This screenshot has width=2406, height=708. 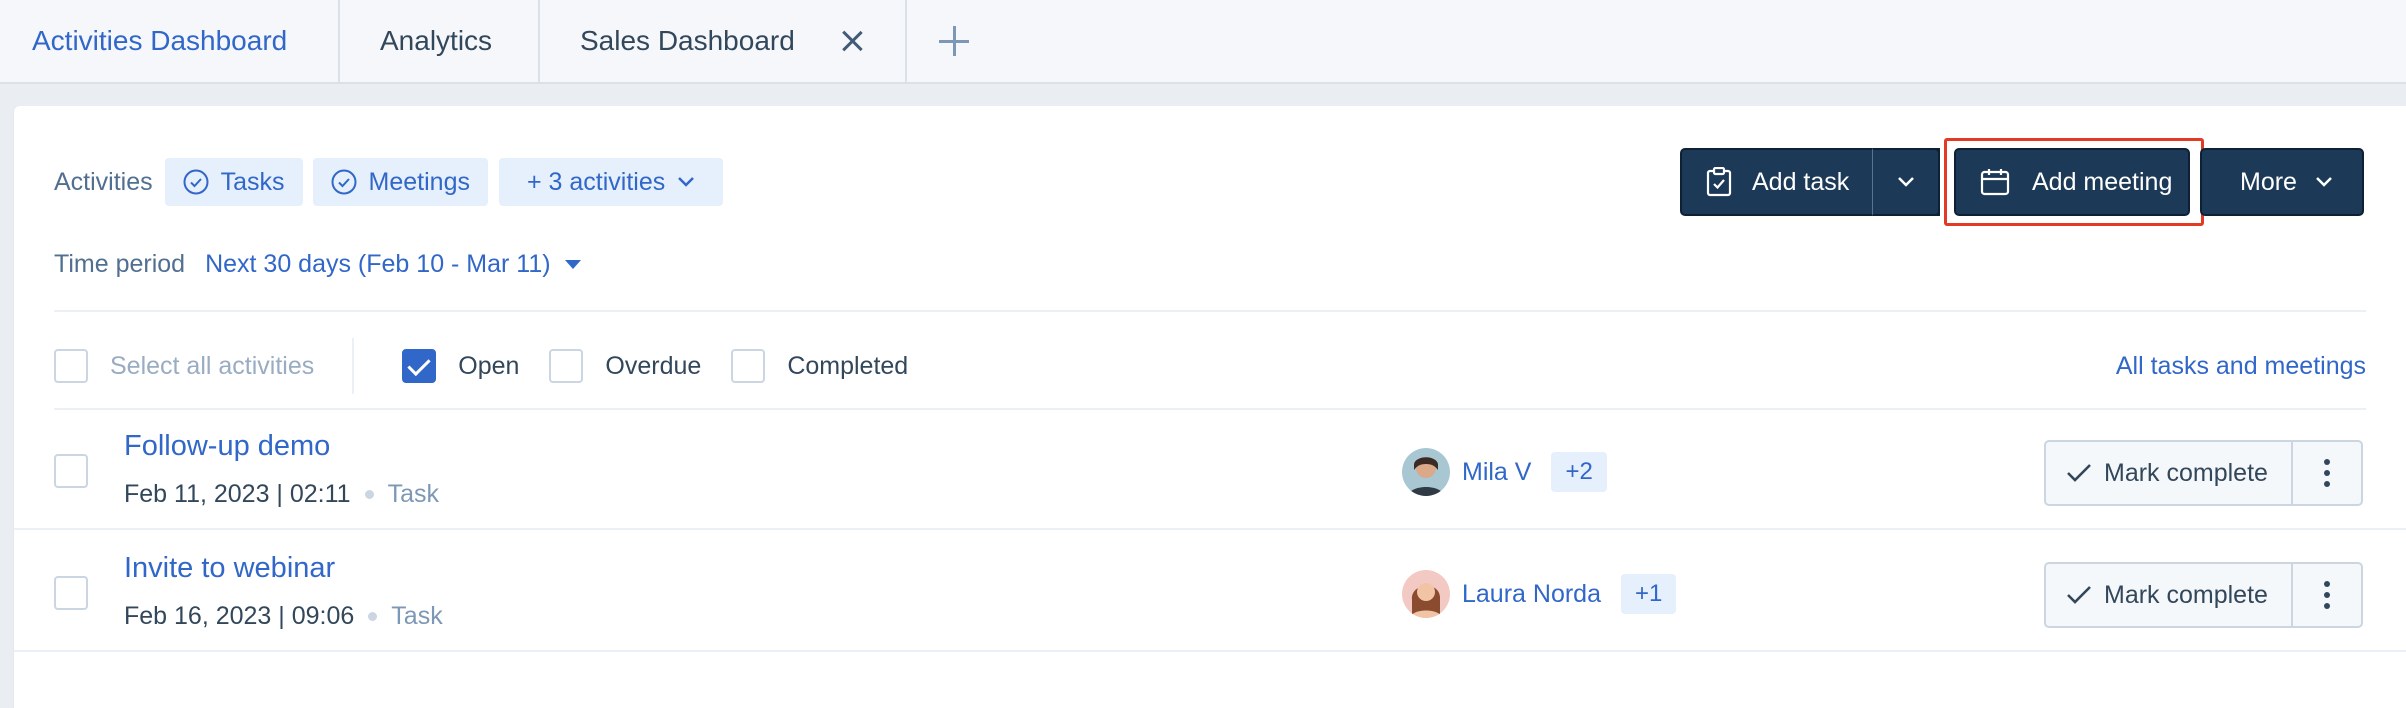 I want to click on overdue-checkbox, so click(x=566, y=366).